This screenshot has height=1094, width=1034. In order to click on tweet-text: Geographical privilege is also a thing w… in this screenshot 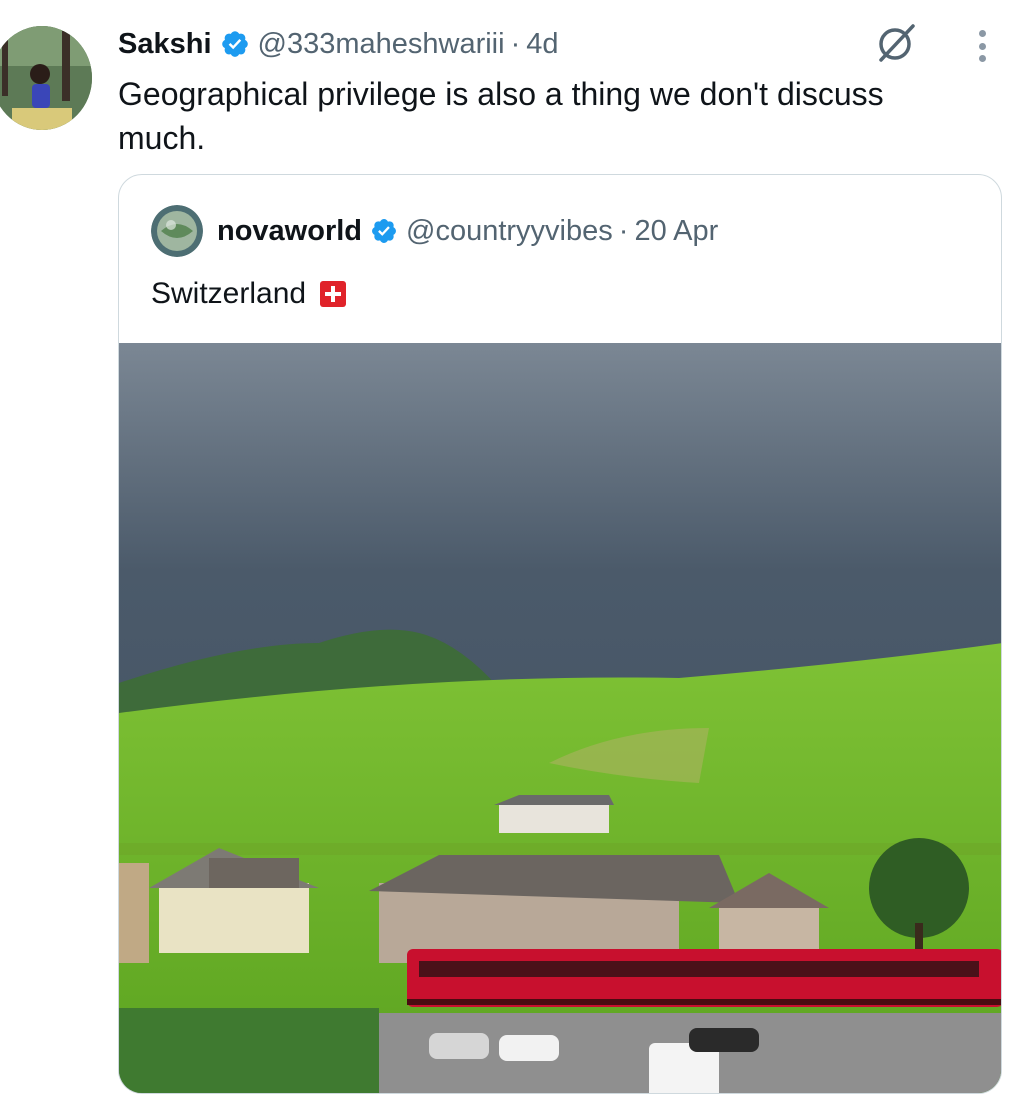, I will do `click(501, 116)`.